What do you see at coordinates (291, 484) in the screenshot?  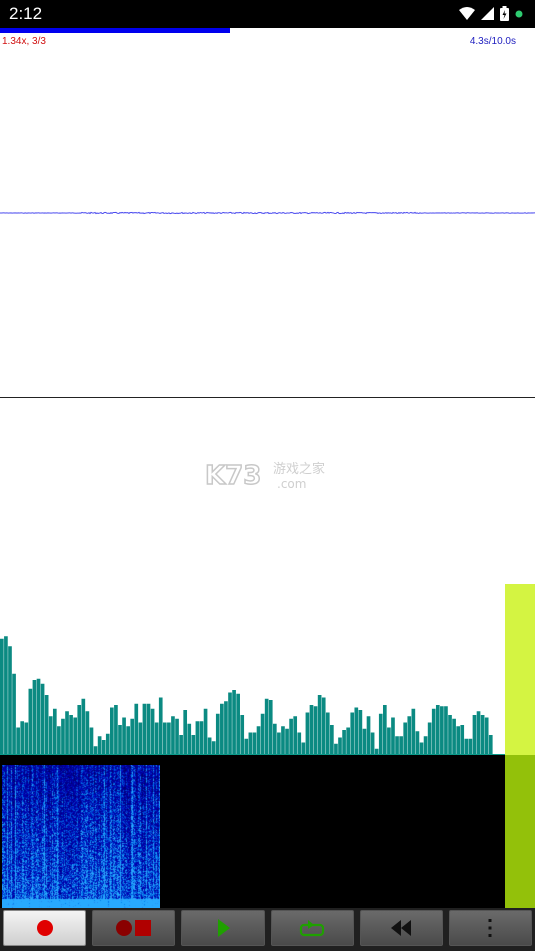 I see `svg-text: .com` at bounding box center [291, 484].